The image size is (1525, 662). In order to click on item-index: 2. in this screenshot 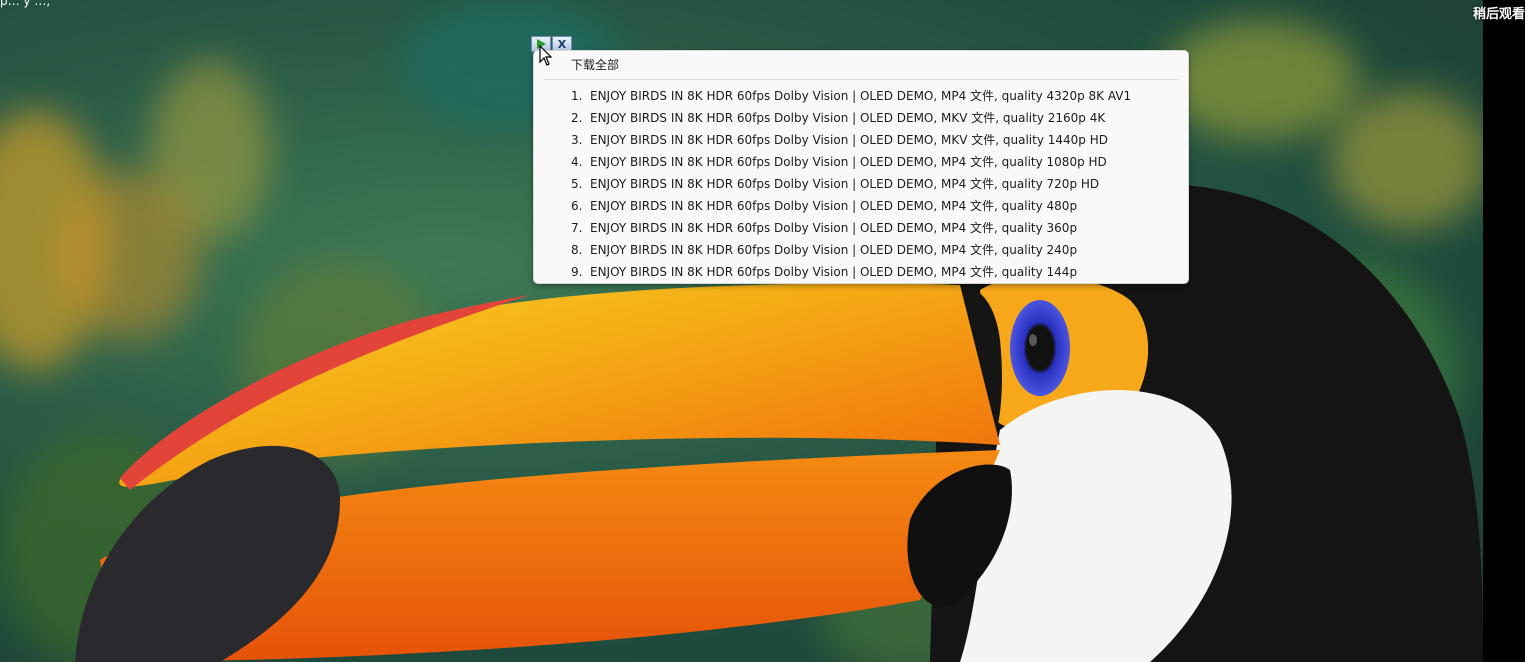, I will do `click(577, 118)`.